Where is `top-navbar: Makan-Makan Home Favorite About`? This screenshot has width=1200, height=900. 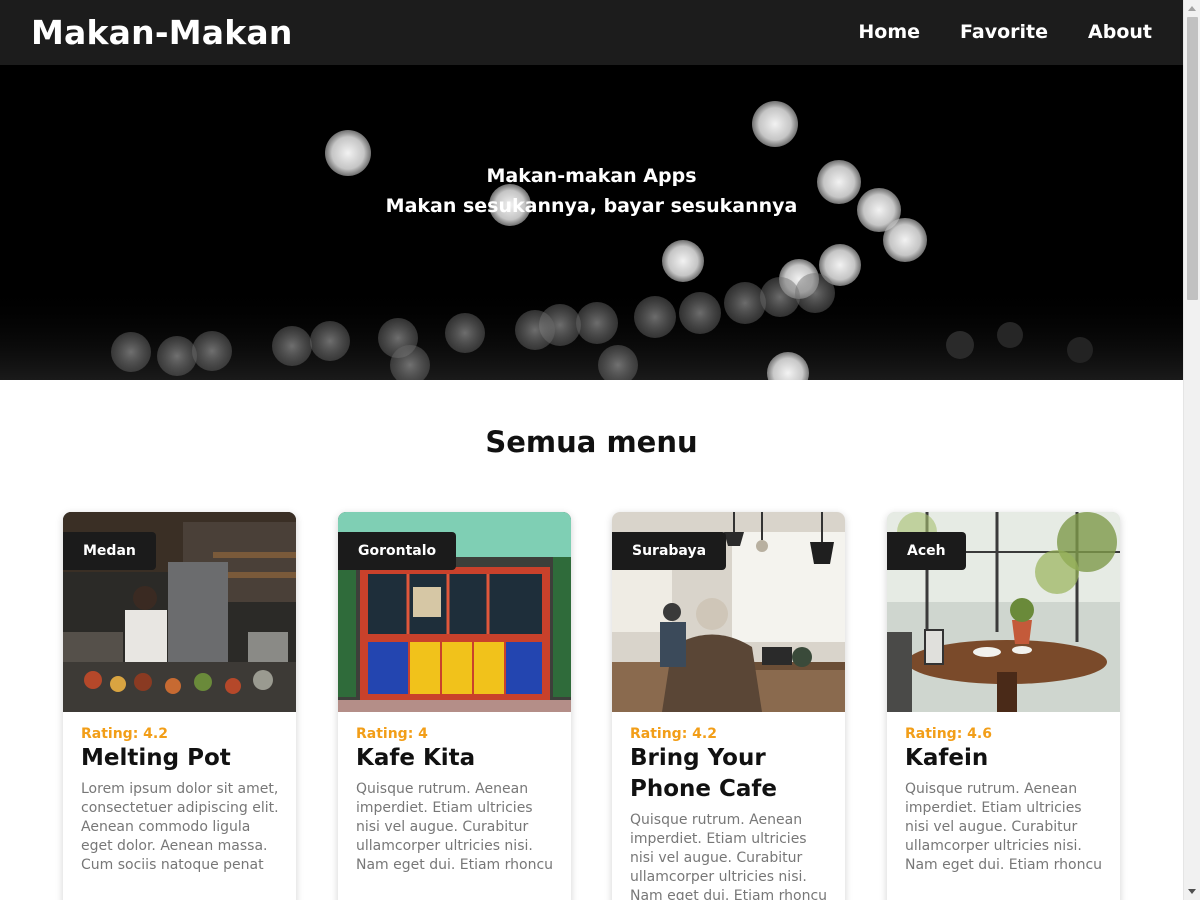 top-navbar: Makan-Makan Home Favorite About is located at coordinates (591, 32).